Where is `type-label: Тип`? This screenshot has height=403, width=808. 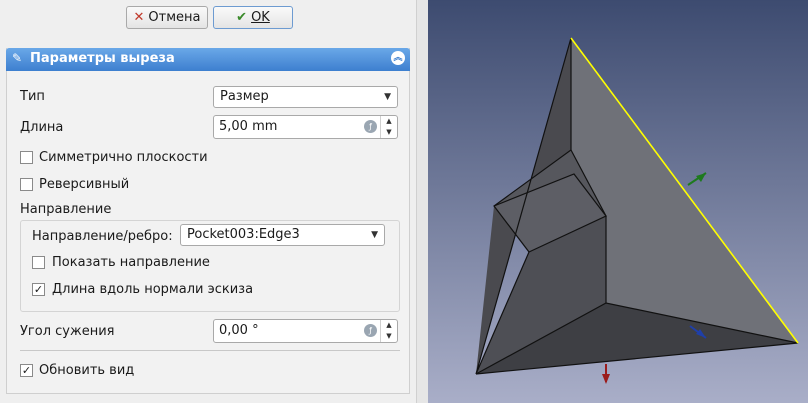 type-label: Тип is located at coordinates (32, 96).